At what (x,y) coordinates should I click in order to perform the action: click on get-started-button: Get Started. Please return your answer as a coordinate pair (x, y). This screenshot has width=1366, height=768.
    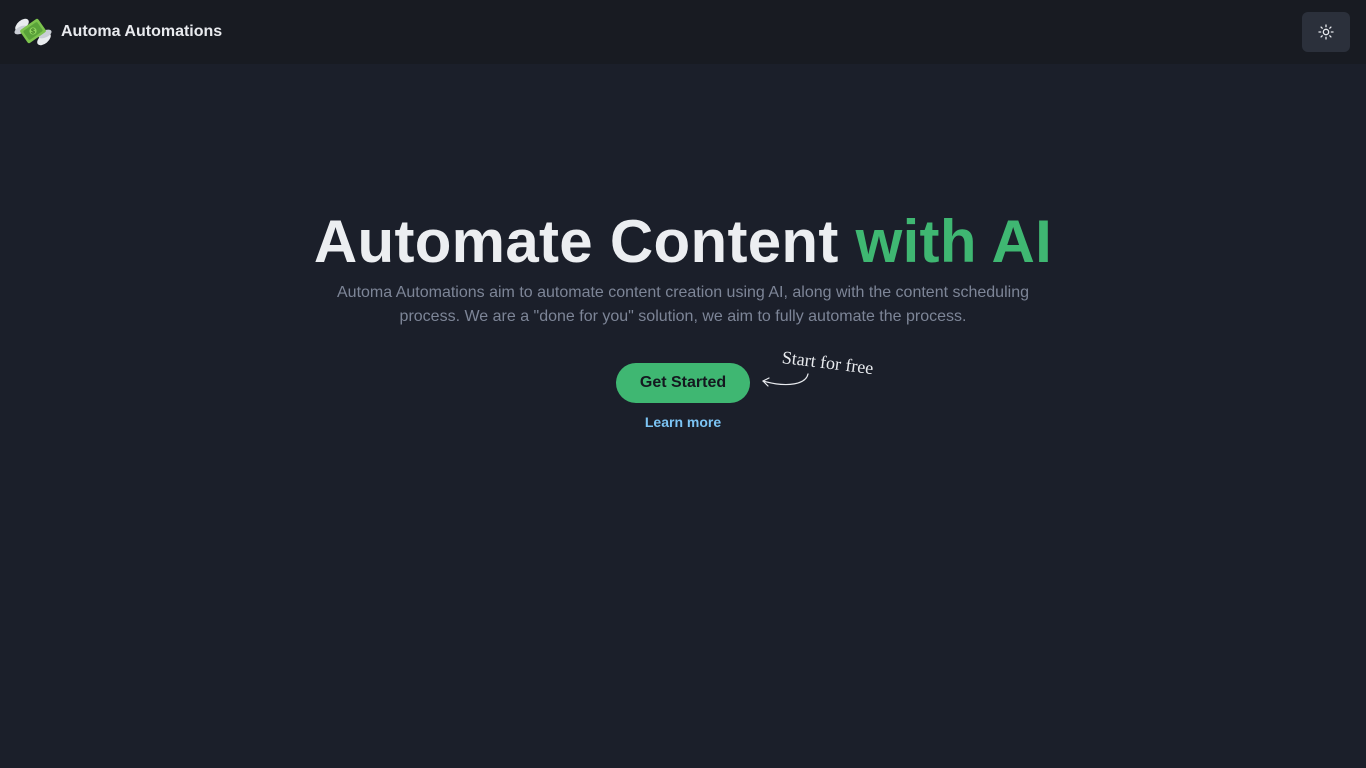
    Looking at the image, I should click on (683, 383).